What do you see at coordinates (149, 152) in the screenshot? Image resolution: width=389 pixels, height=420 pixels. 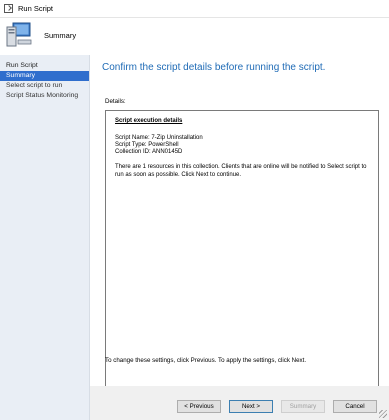 I see `collection-id-text: Collection ID: ANN0145D` at bounding box center [149, 152].